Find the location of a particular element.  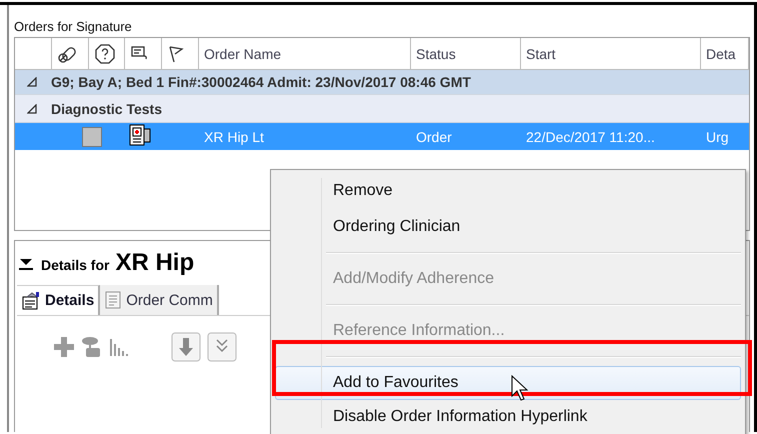

checkbox is located at coordinates (92, 136).